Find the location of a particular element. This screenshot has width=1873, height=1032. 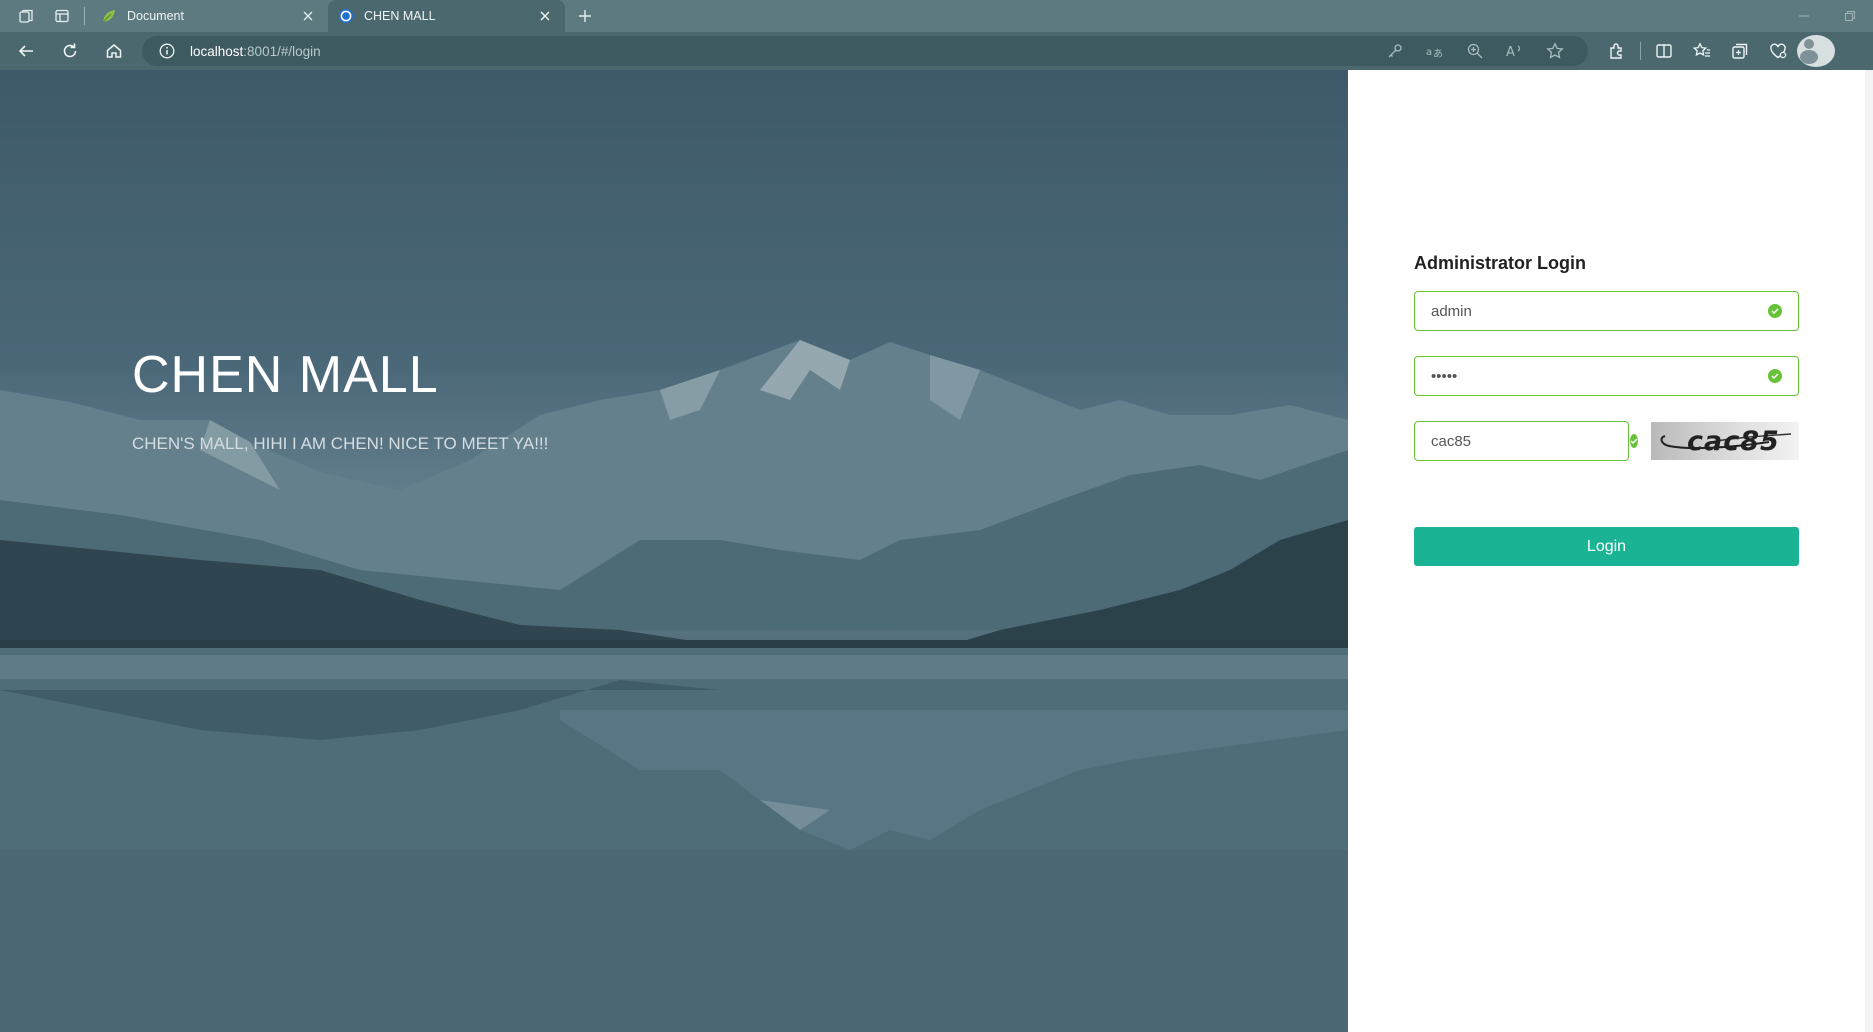

toolbar-separator is located at coordinates (1640, 51).